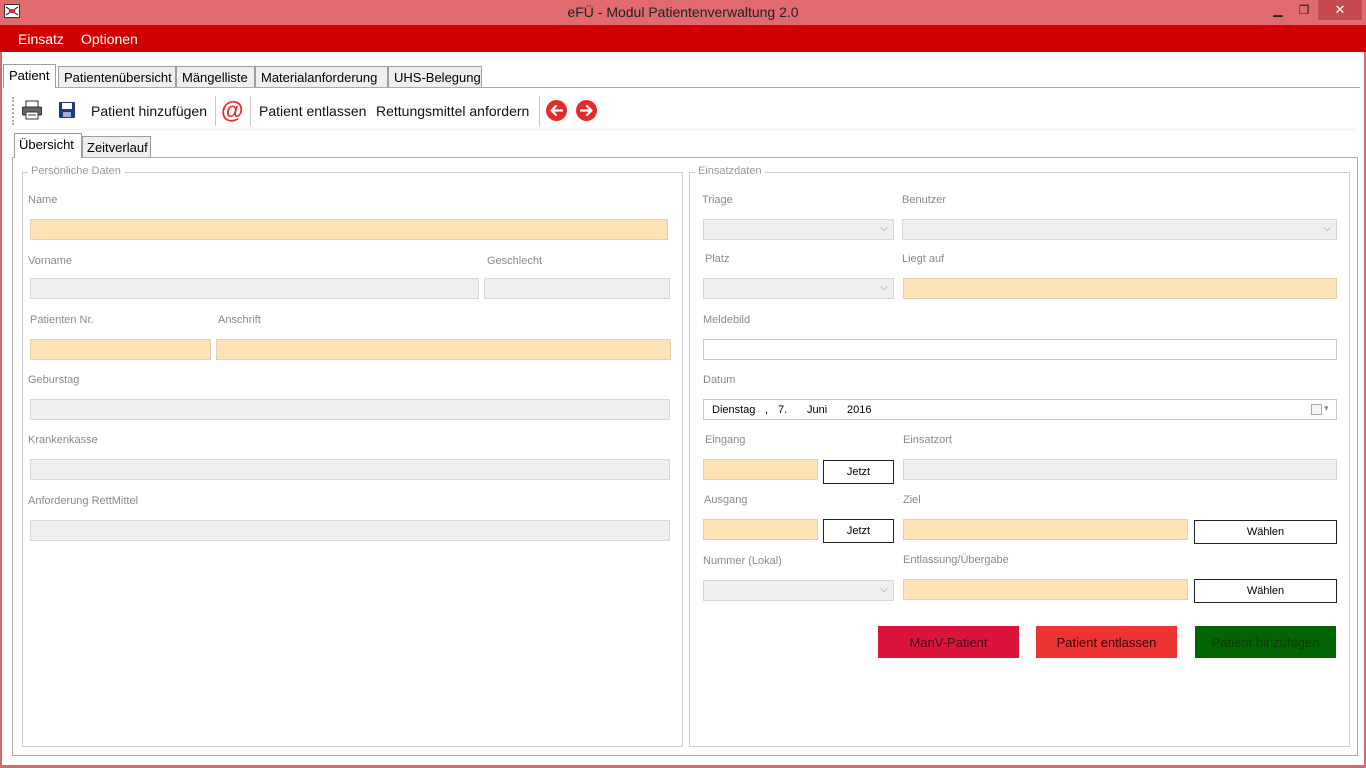 This screenshot has height=768, width=1366. What do you see at coordinates (717, 200) in the screenshot?
I see `triage-label: Triage` at bounding box center [717, 200].